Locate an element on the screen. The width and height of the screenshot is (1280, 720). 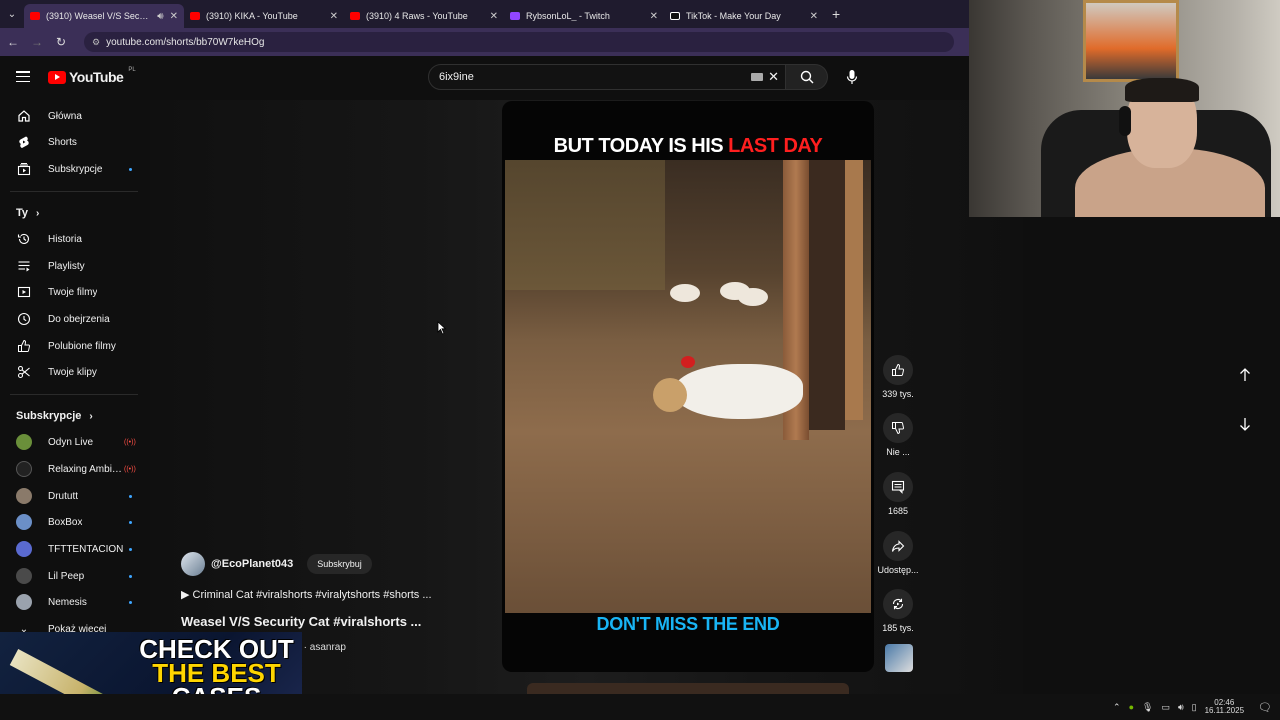
mute-tab-icon: 🔊︎ is located at coordinates (160, 16).